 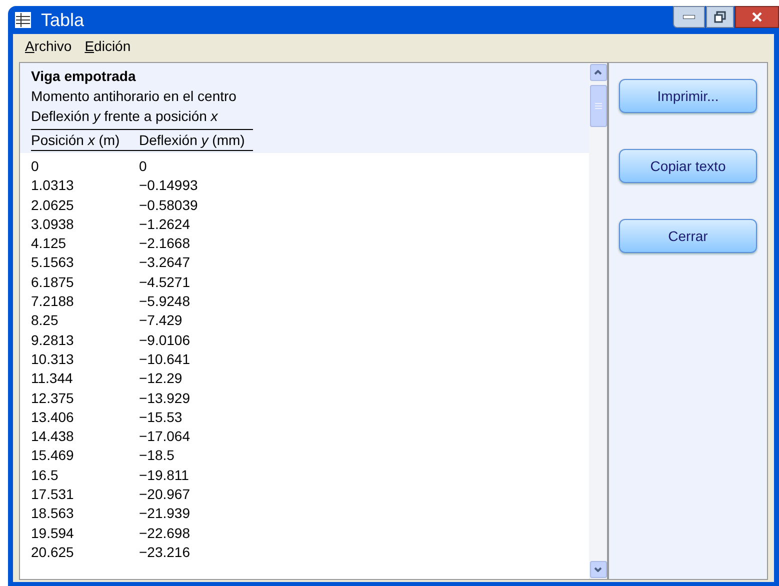 I want to click on menu-item: Edición, so click(x=107, y=46).